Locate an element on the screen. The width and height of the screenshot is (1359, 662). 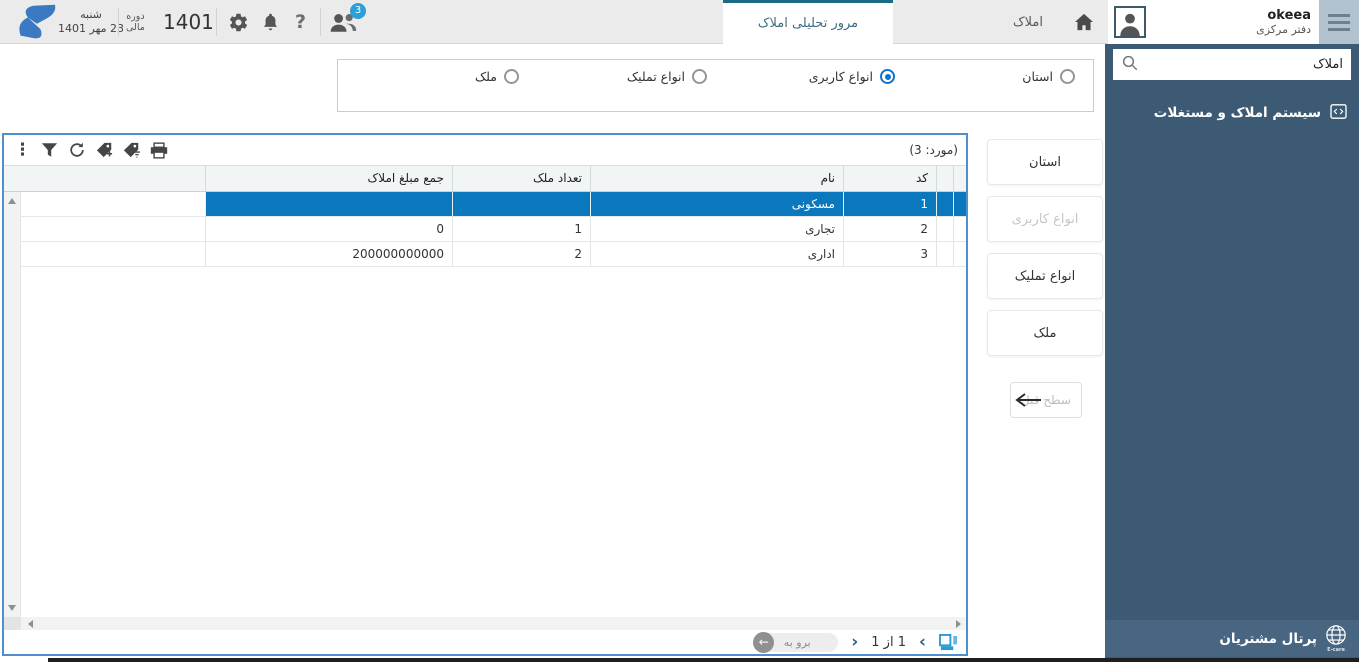
pager: › 1 از 1 ‹ برو به ← is located at coordinates (485, 642).